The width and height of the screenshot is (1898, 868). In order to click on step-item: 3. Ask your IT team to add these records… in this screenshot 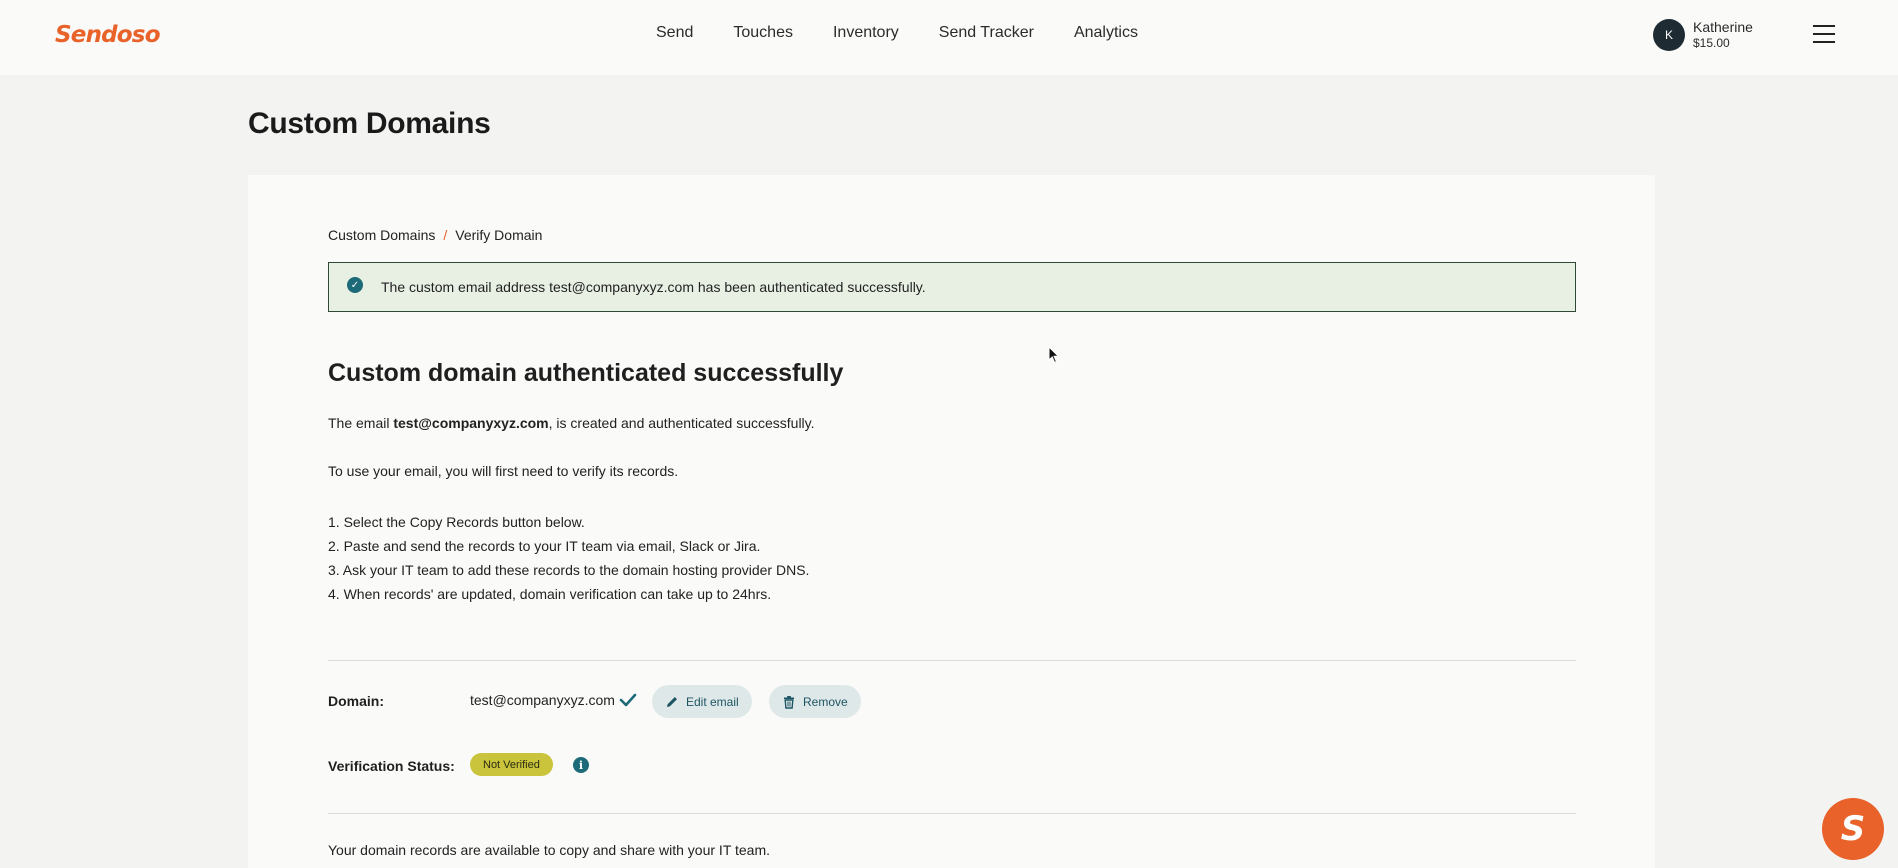, I will do `click(569, 570)`.